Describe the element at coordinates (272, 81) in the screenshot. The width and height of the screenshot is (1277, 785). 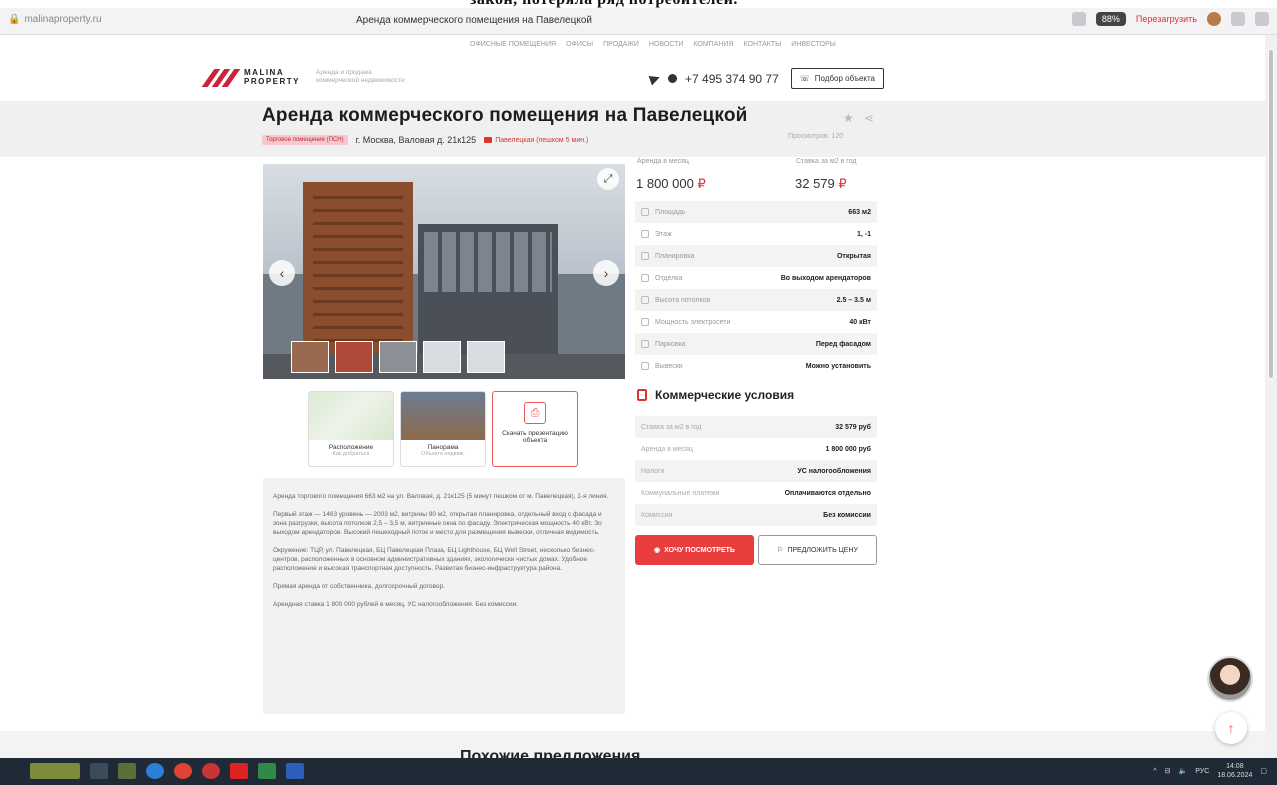
I see `logo-line-2: PROPERTY` at that location.